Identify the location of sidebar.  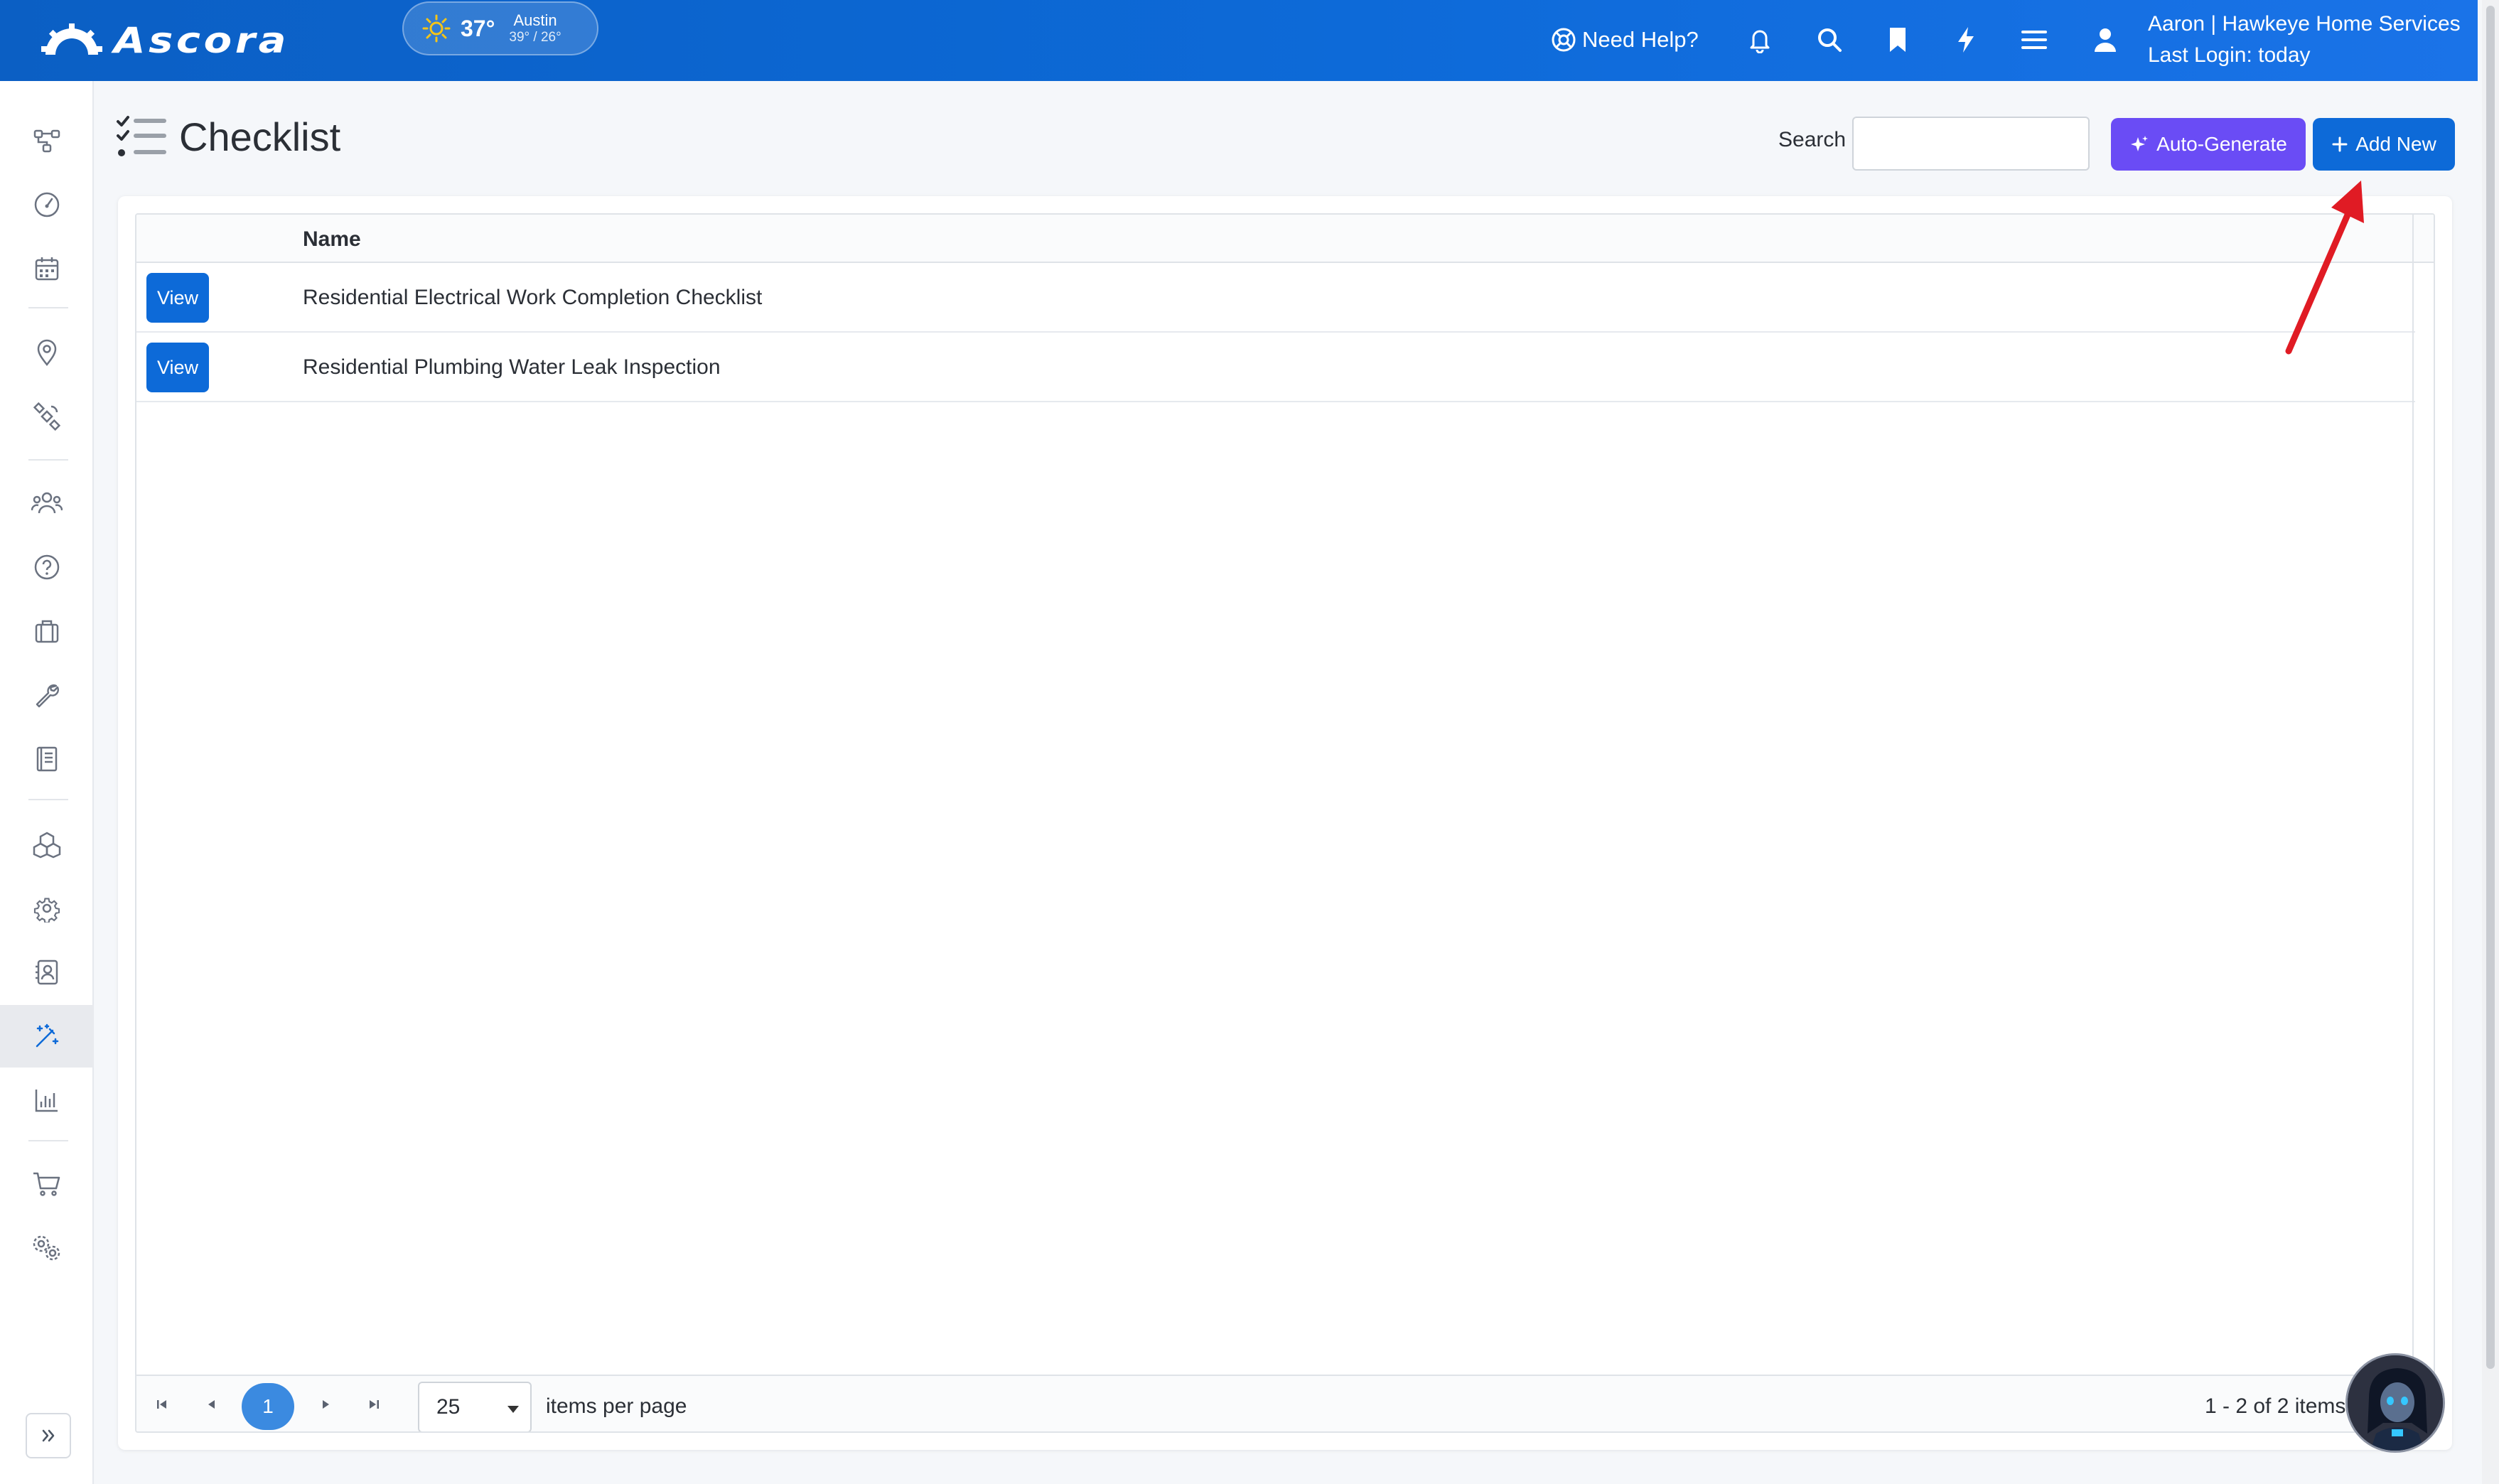
(47, 782).